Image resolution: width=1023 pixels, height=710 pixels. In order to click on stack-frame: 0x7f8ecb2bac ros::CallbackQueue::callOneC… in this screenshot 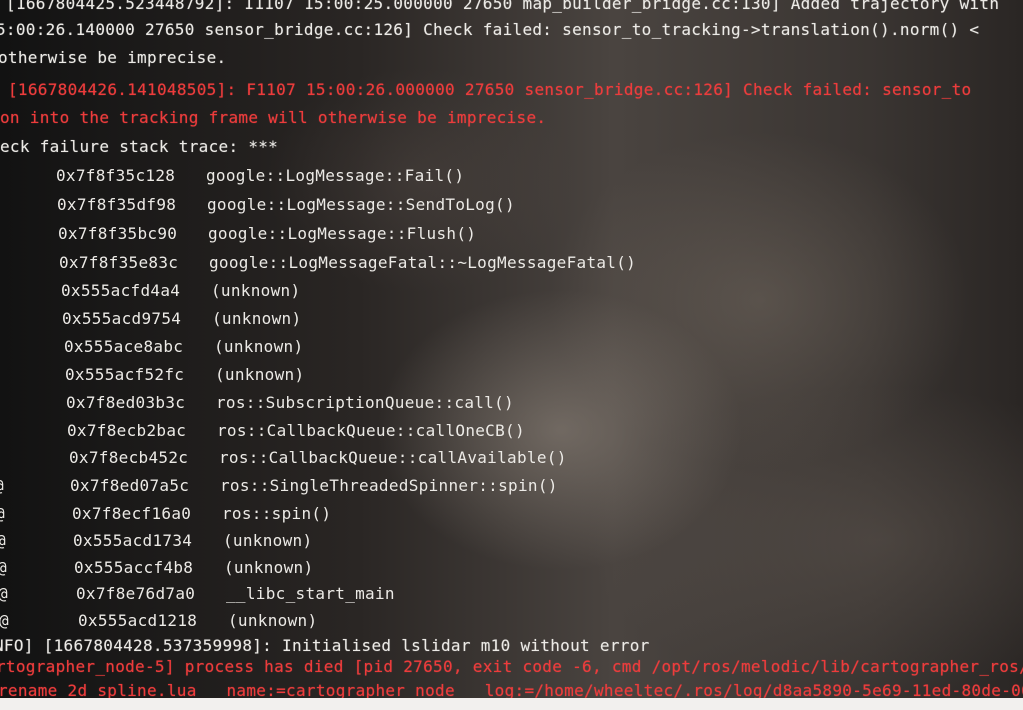, I will do `click(296, 431)`.